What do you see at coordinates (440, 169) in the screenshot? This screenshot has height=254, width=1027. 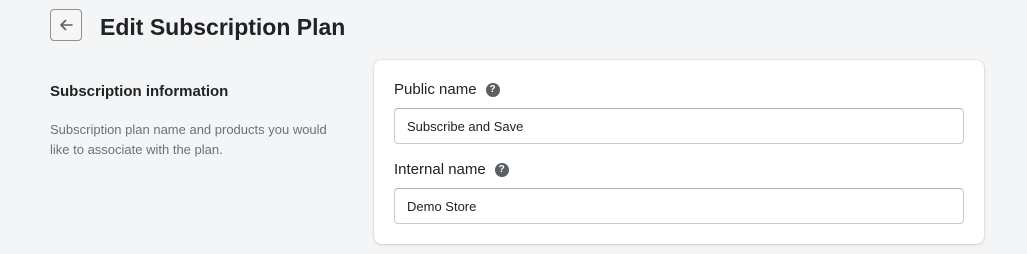 I see `internal-name-label: Internal name` at bounding box center [440, 169].